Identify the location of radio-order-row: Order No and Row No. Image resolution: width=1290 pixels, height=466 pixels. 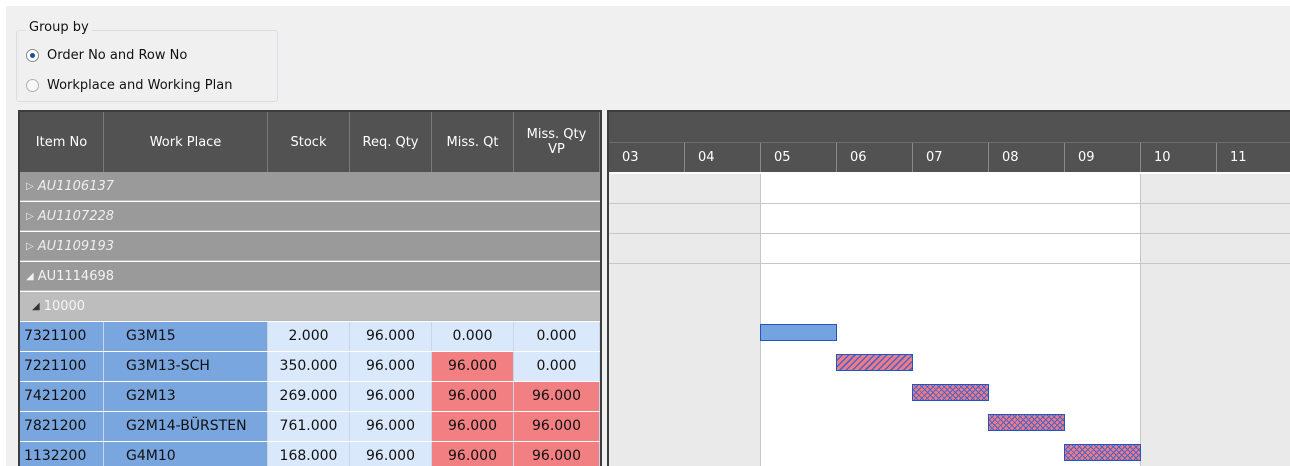
(106, 55).